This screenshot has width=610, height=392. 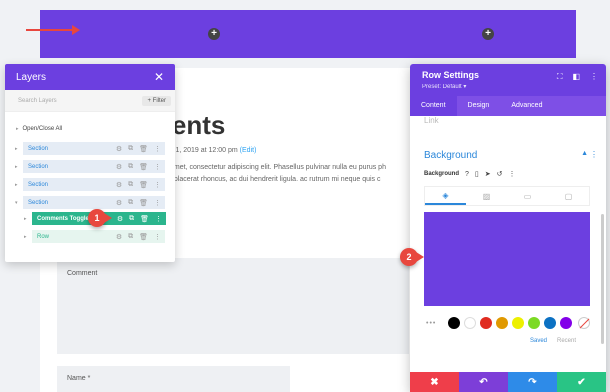 What do you see at coordinates (445, 196) in the screenshot?
I see `color-fill-tab-icon: ◈` at bounding box center [445, 196].